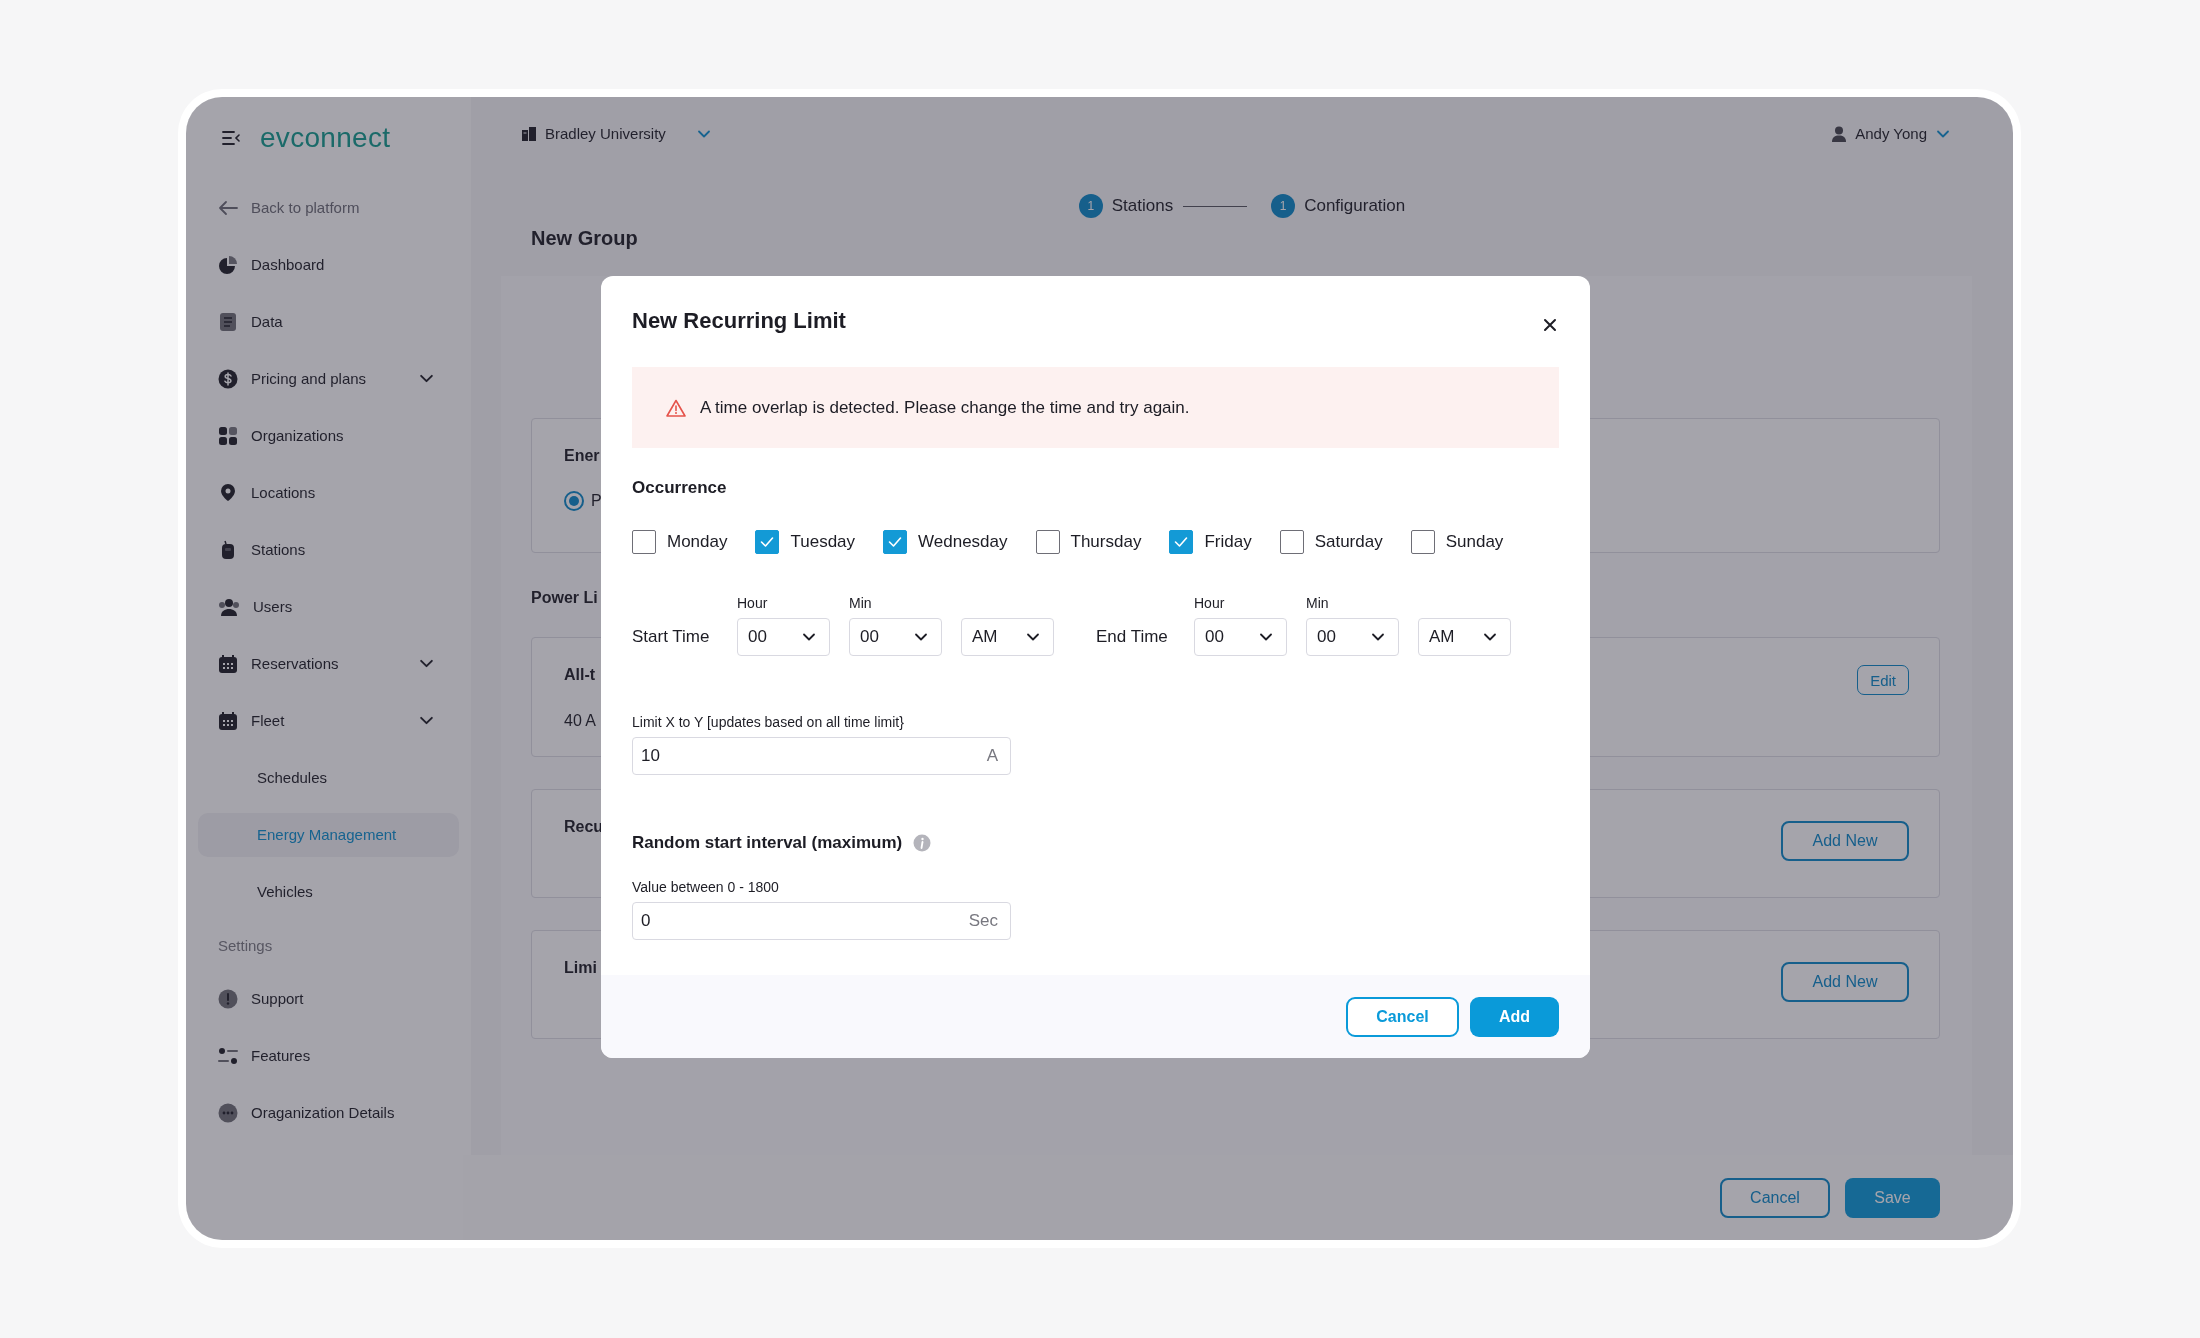 This screenshot has height=1338, width=2200. I want to click on sliders-icon, so click(228, 1055).